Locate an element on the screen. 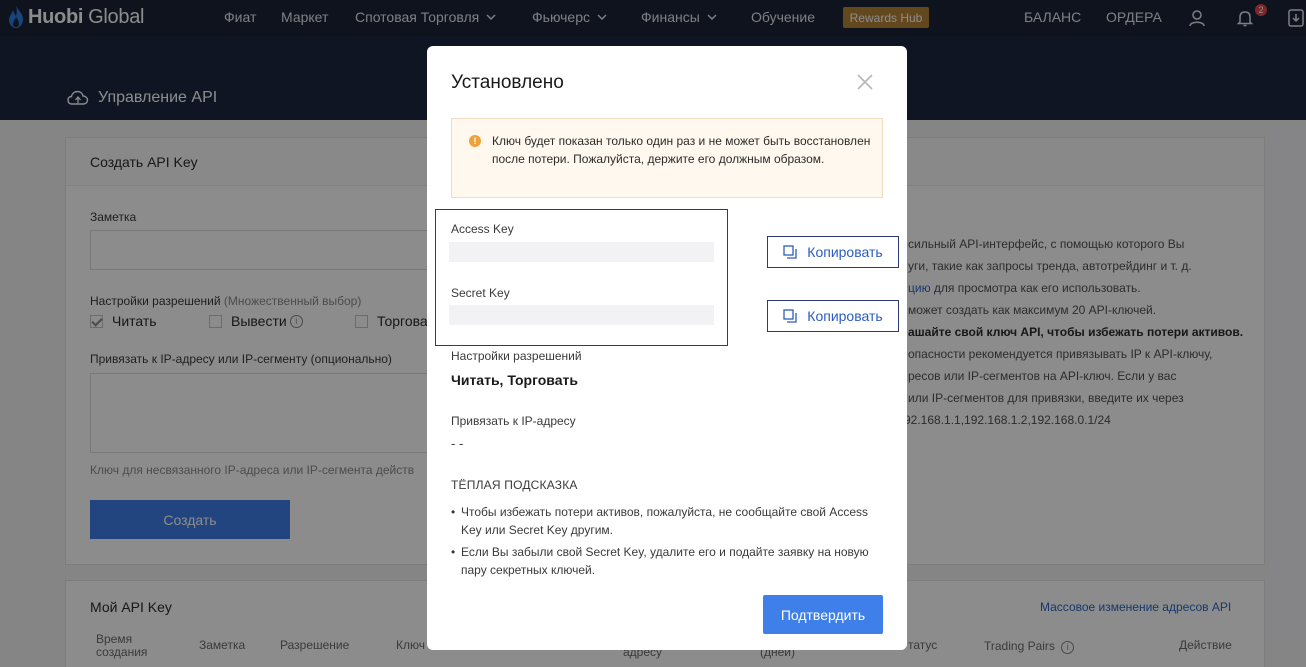 This screenshot has height=667, width=1306. access-key-label: Access Key is located at coordinates (482, 229).